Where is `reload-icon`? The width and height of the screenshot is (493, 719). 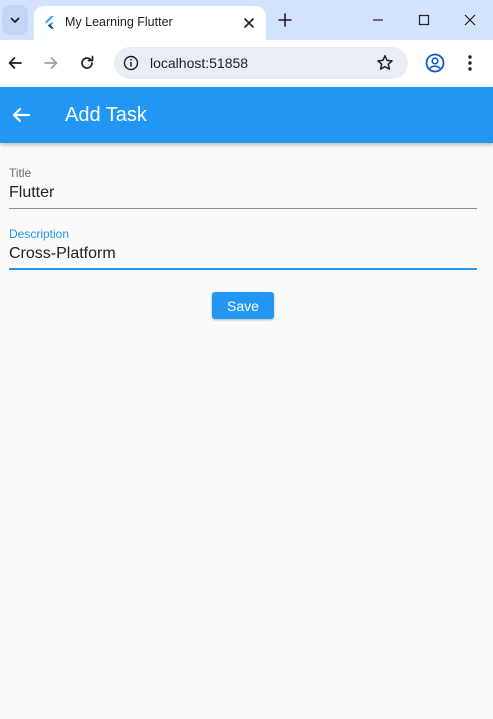
reload-icon is located at coordinates (87, 62).